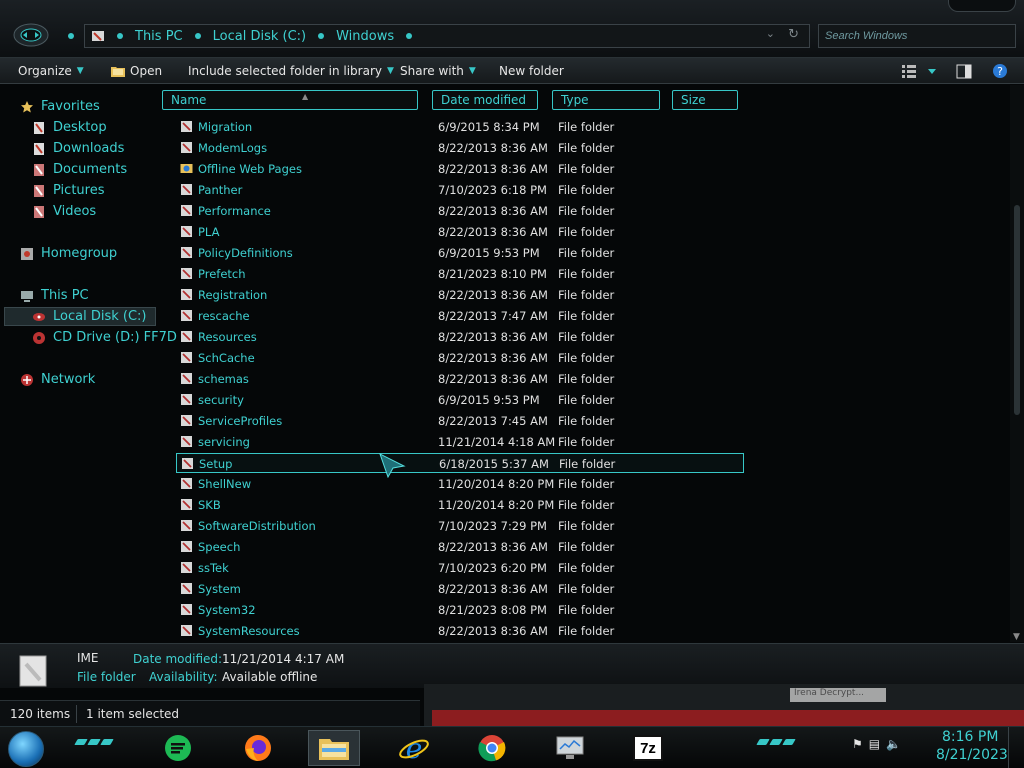  What do you see at coordinates (460, 295) in the screenshot?
I see `file-row: Registration 8/22/2013 8:36 AM File folder` at bounding box center [460, 295].